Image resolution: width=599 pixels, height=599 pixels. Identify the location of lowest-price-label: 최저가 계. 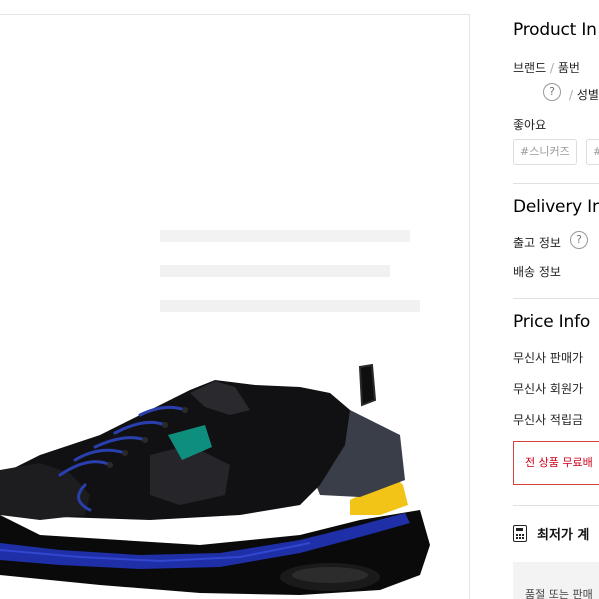
(563, 535).